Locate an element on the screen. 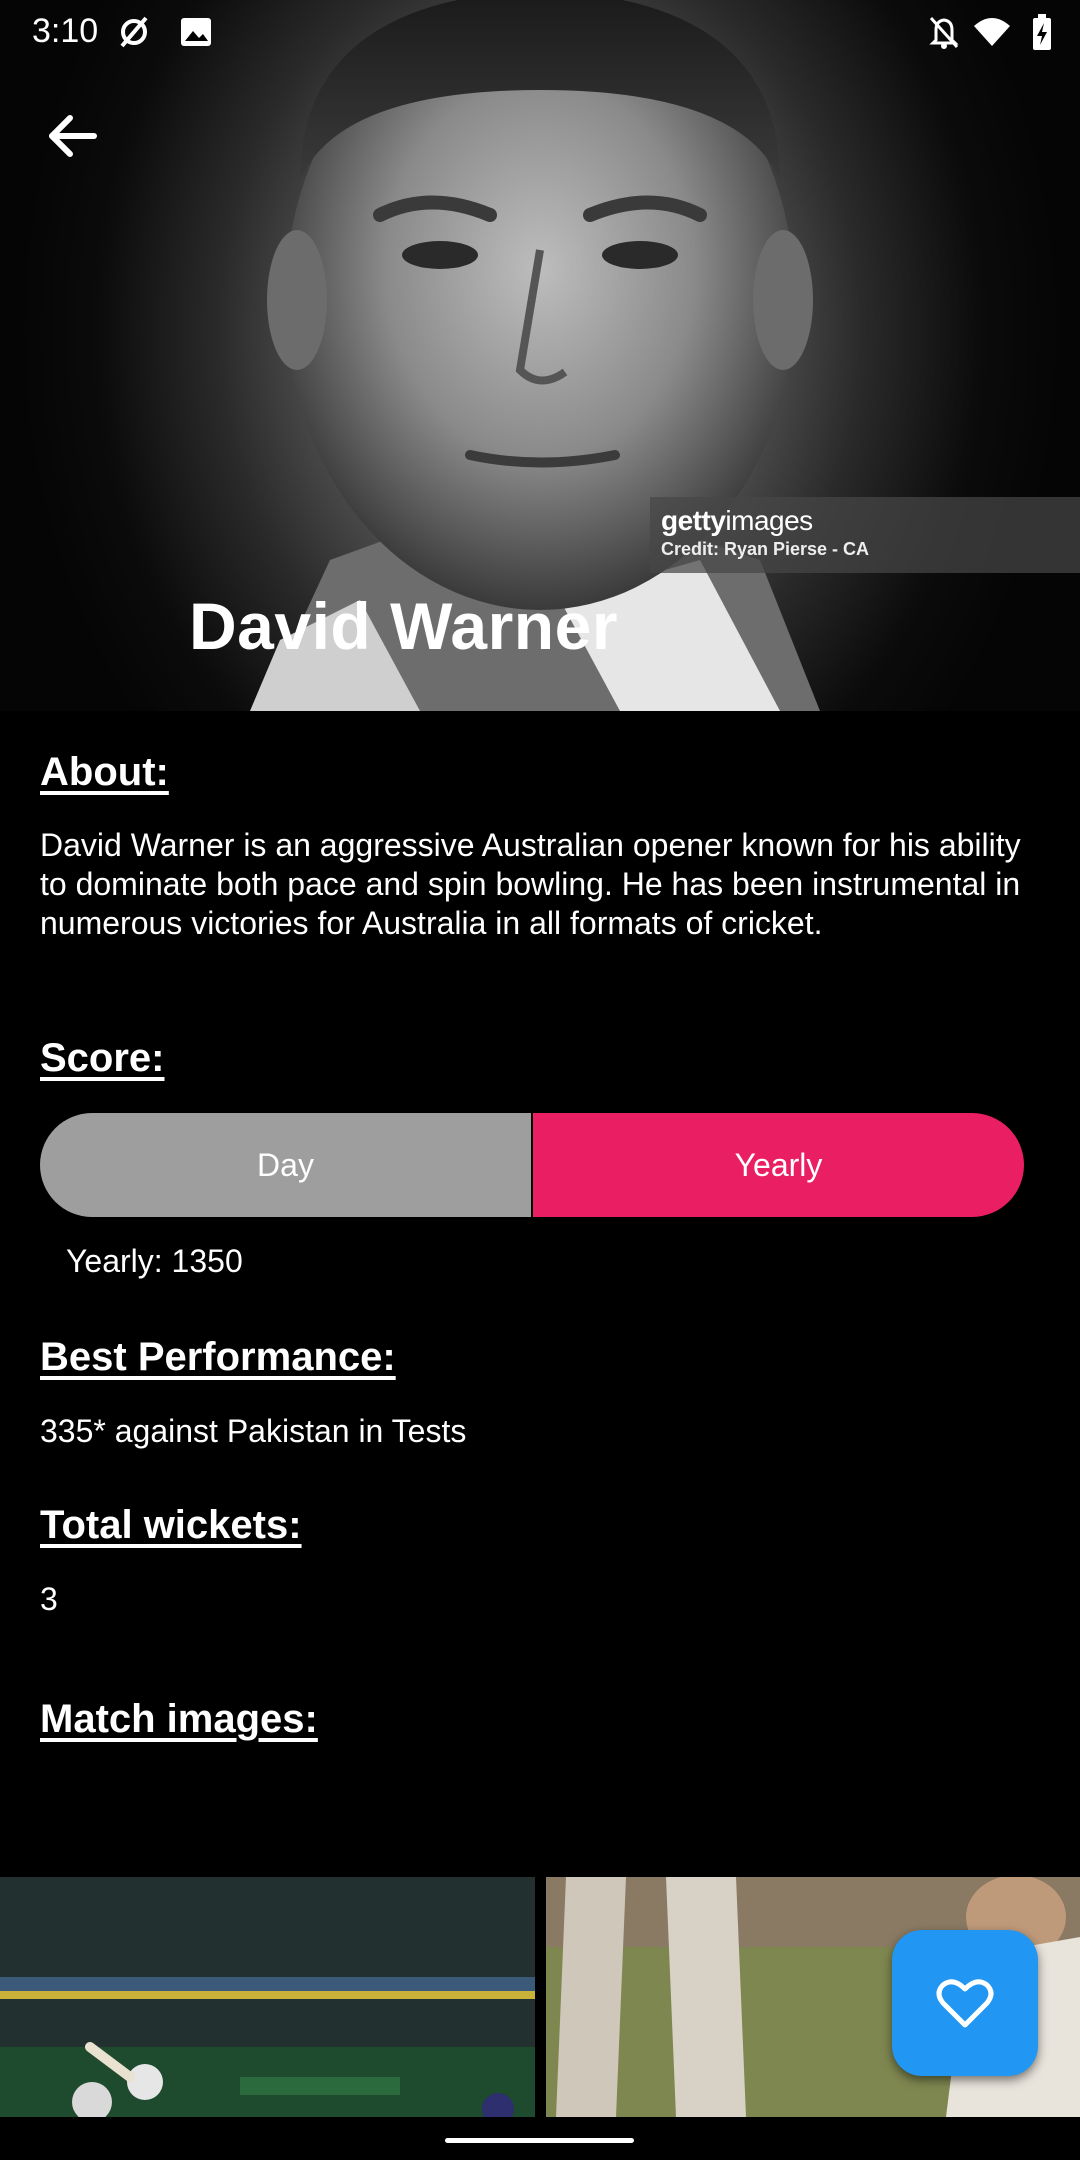 The height and width of the screenshot is (2160, 1080). getty-logo: gettyimages is located at coordinates (737, 520).